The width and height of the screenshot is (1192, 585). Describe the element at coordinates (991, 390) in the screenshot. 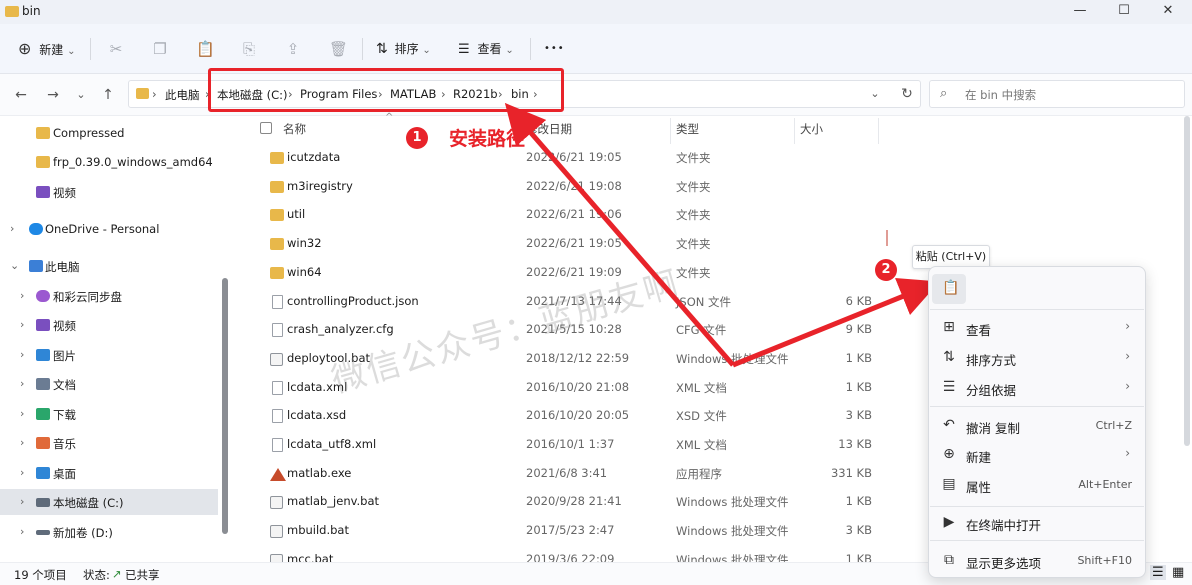

I see `menu-item-label: 分组依据` at that location.